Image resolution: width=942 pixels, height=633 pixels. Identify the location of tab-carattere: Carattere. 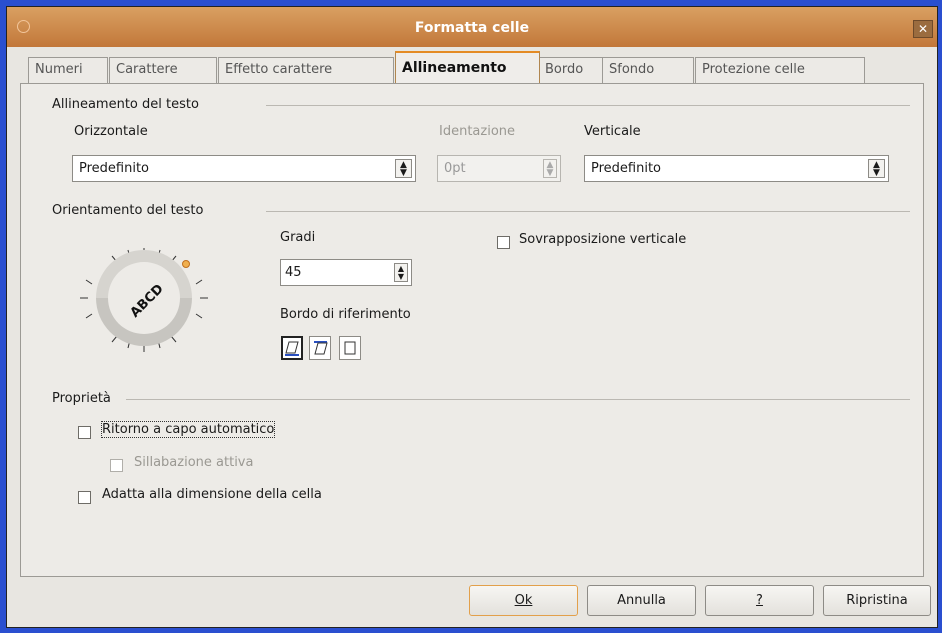
(163, 70).